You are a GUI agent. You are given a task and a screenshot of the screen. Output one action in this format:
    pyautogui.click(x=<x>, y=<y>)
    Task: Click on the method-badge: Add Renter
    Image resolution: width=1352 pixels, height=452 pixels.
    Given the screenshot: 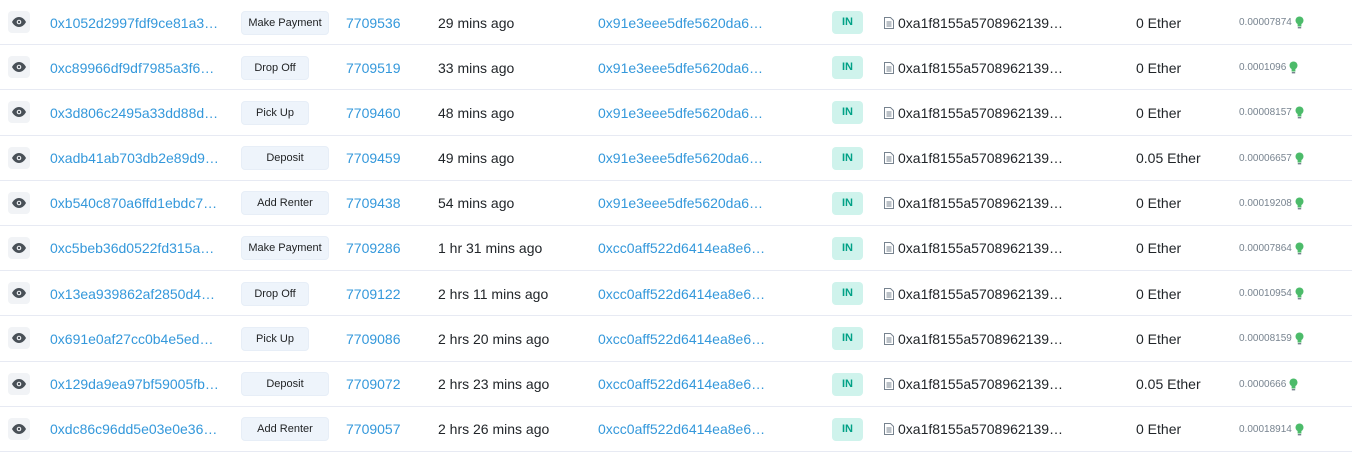 What is the action you would take?
    pyautogui.click(x=285, y=429)
    